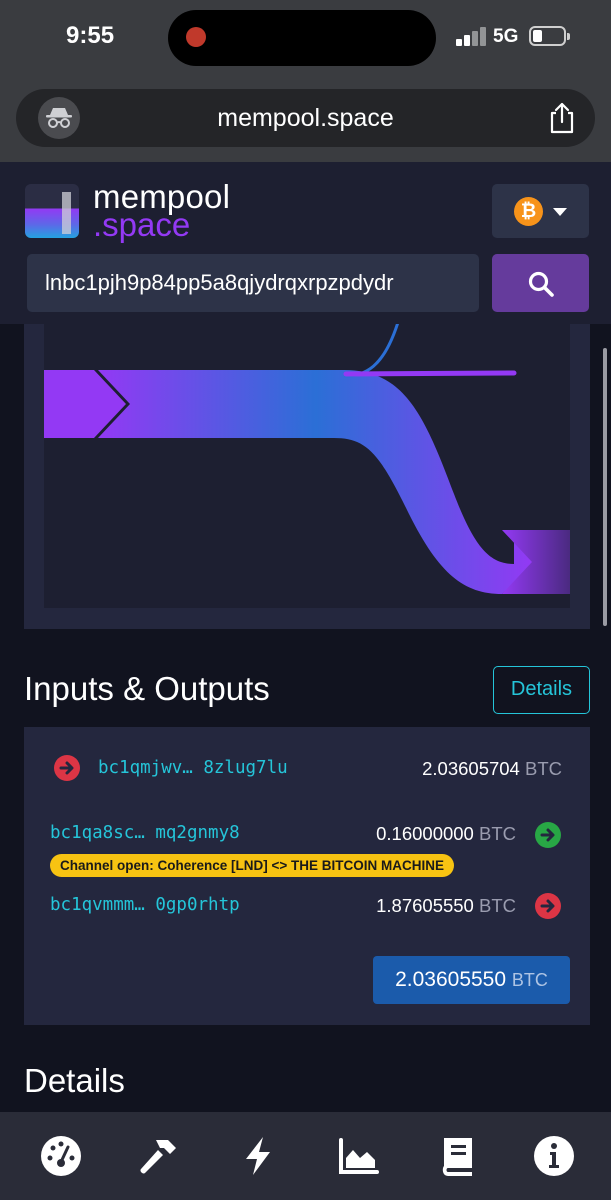 The width and height of the screenshot is (611, 1200). I want to click on output-address-link: bc1qa8sc… mq2gnmy8, so click(145, 833).